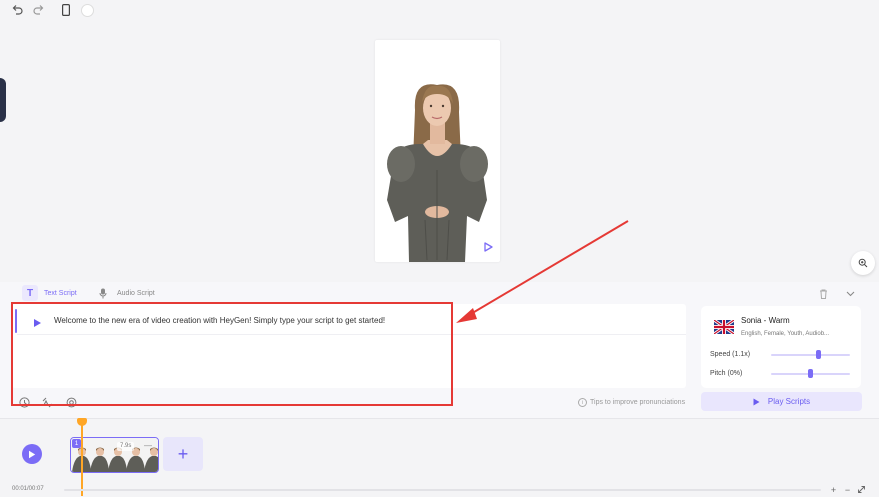  Describe the element at coordinates (103, 293) in the screenshot. I see `microphone-icon` at that location.